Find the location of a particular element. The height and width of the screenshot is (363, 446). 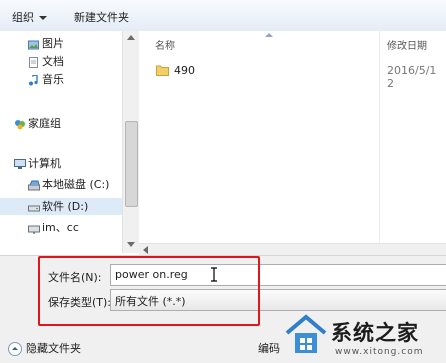

nav-item-music: 音乐 is located at coordinates (46, 79).